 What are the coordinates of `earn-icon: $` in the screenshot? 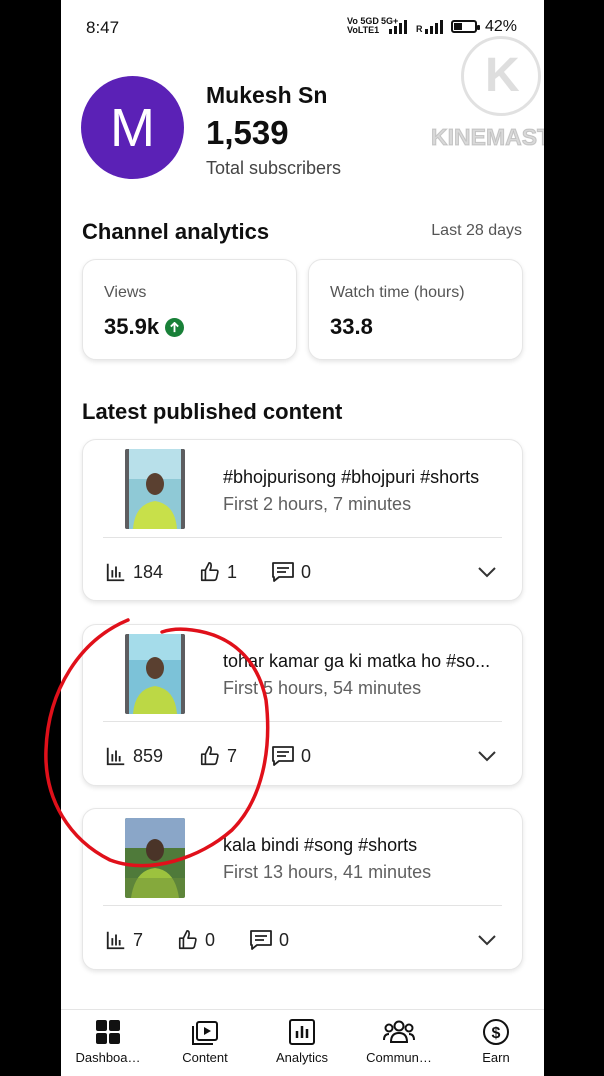 It's located at (496, 1032).